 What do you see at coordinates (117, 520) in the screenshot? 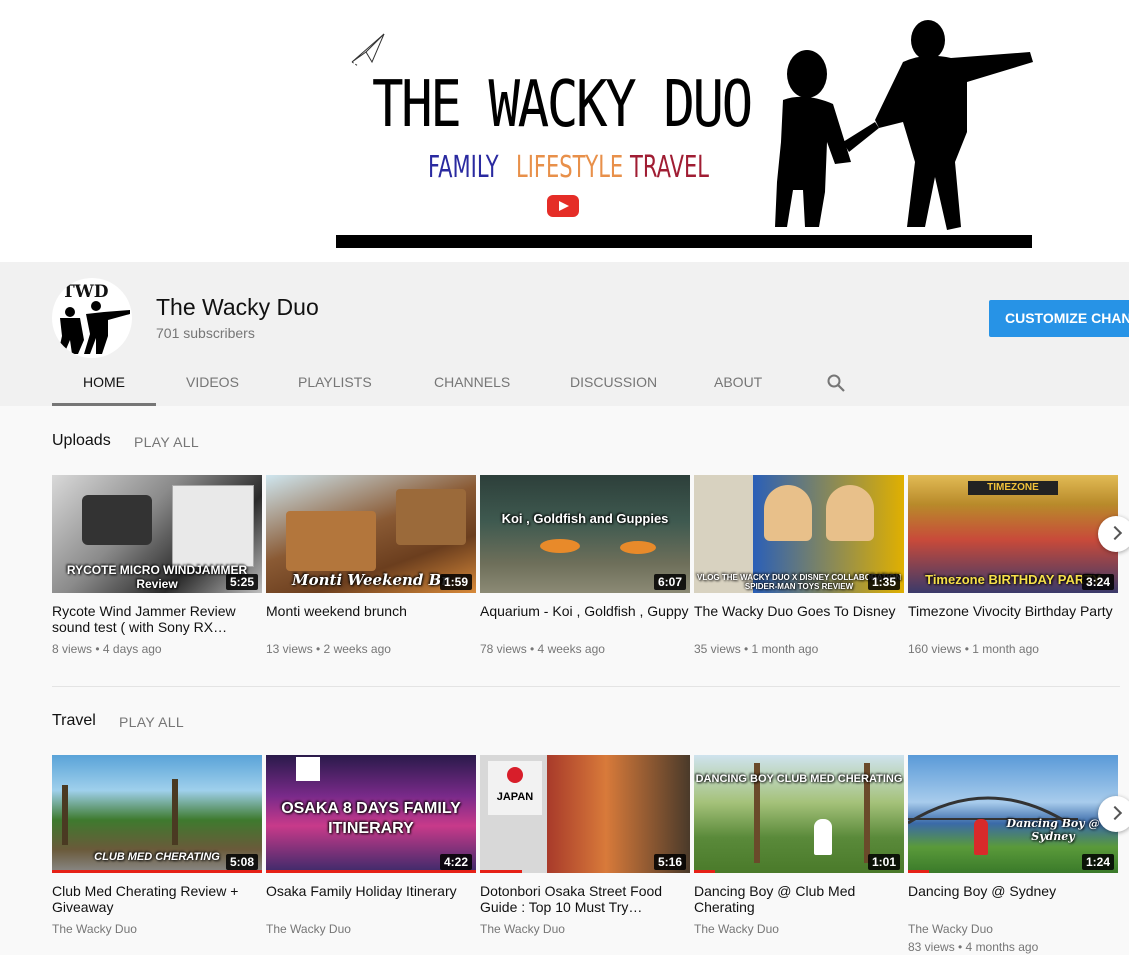
I see `camera-shape` at bounding box center [117, 520].